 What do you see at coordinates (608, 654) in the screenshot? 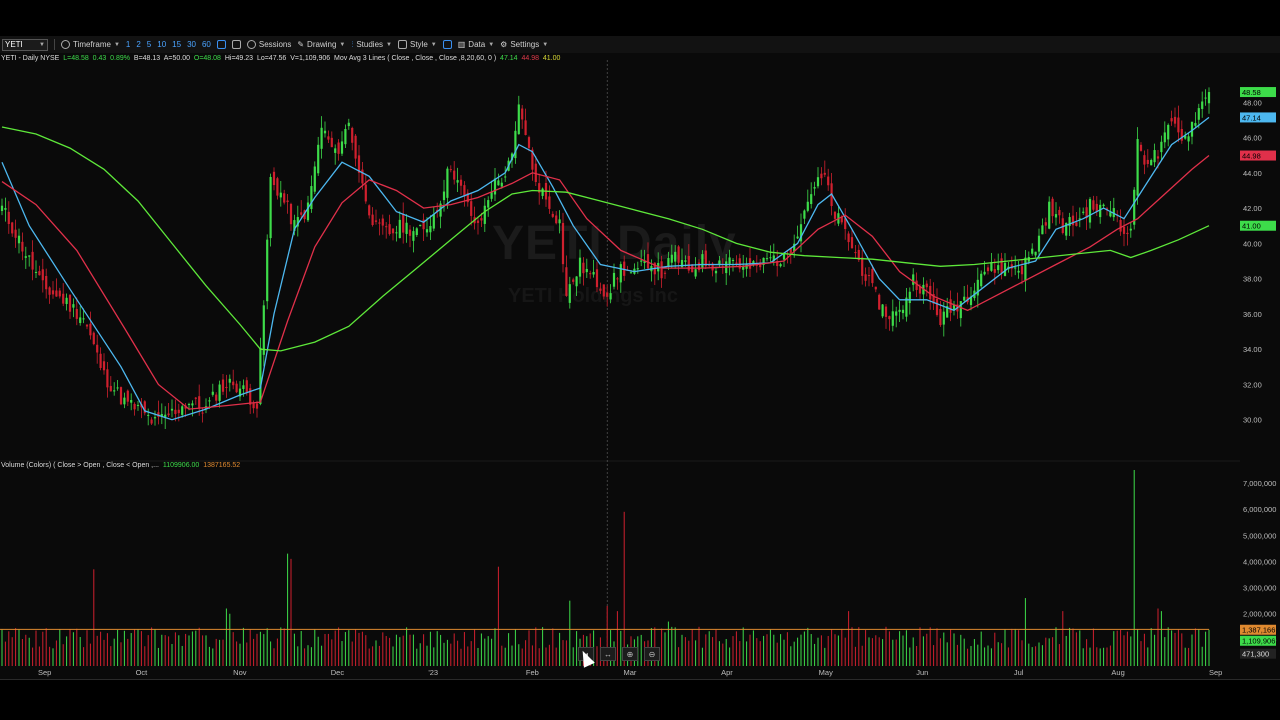
I see `fit-button: ↔` at bounding box center [608, 654].